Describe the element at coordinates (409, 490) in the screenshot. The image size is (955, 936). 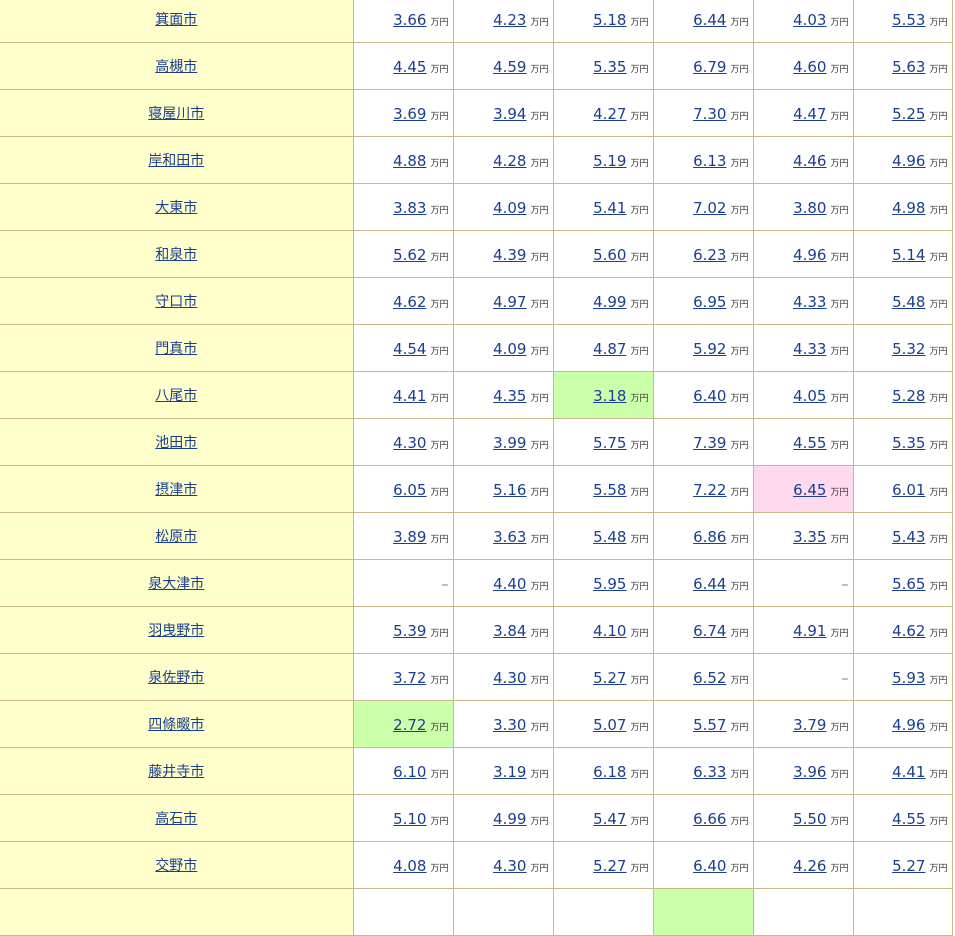
I see `price-link: 6.05` at that location.